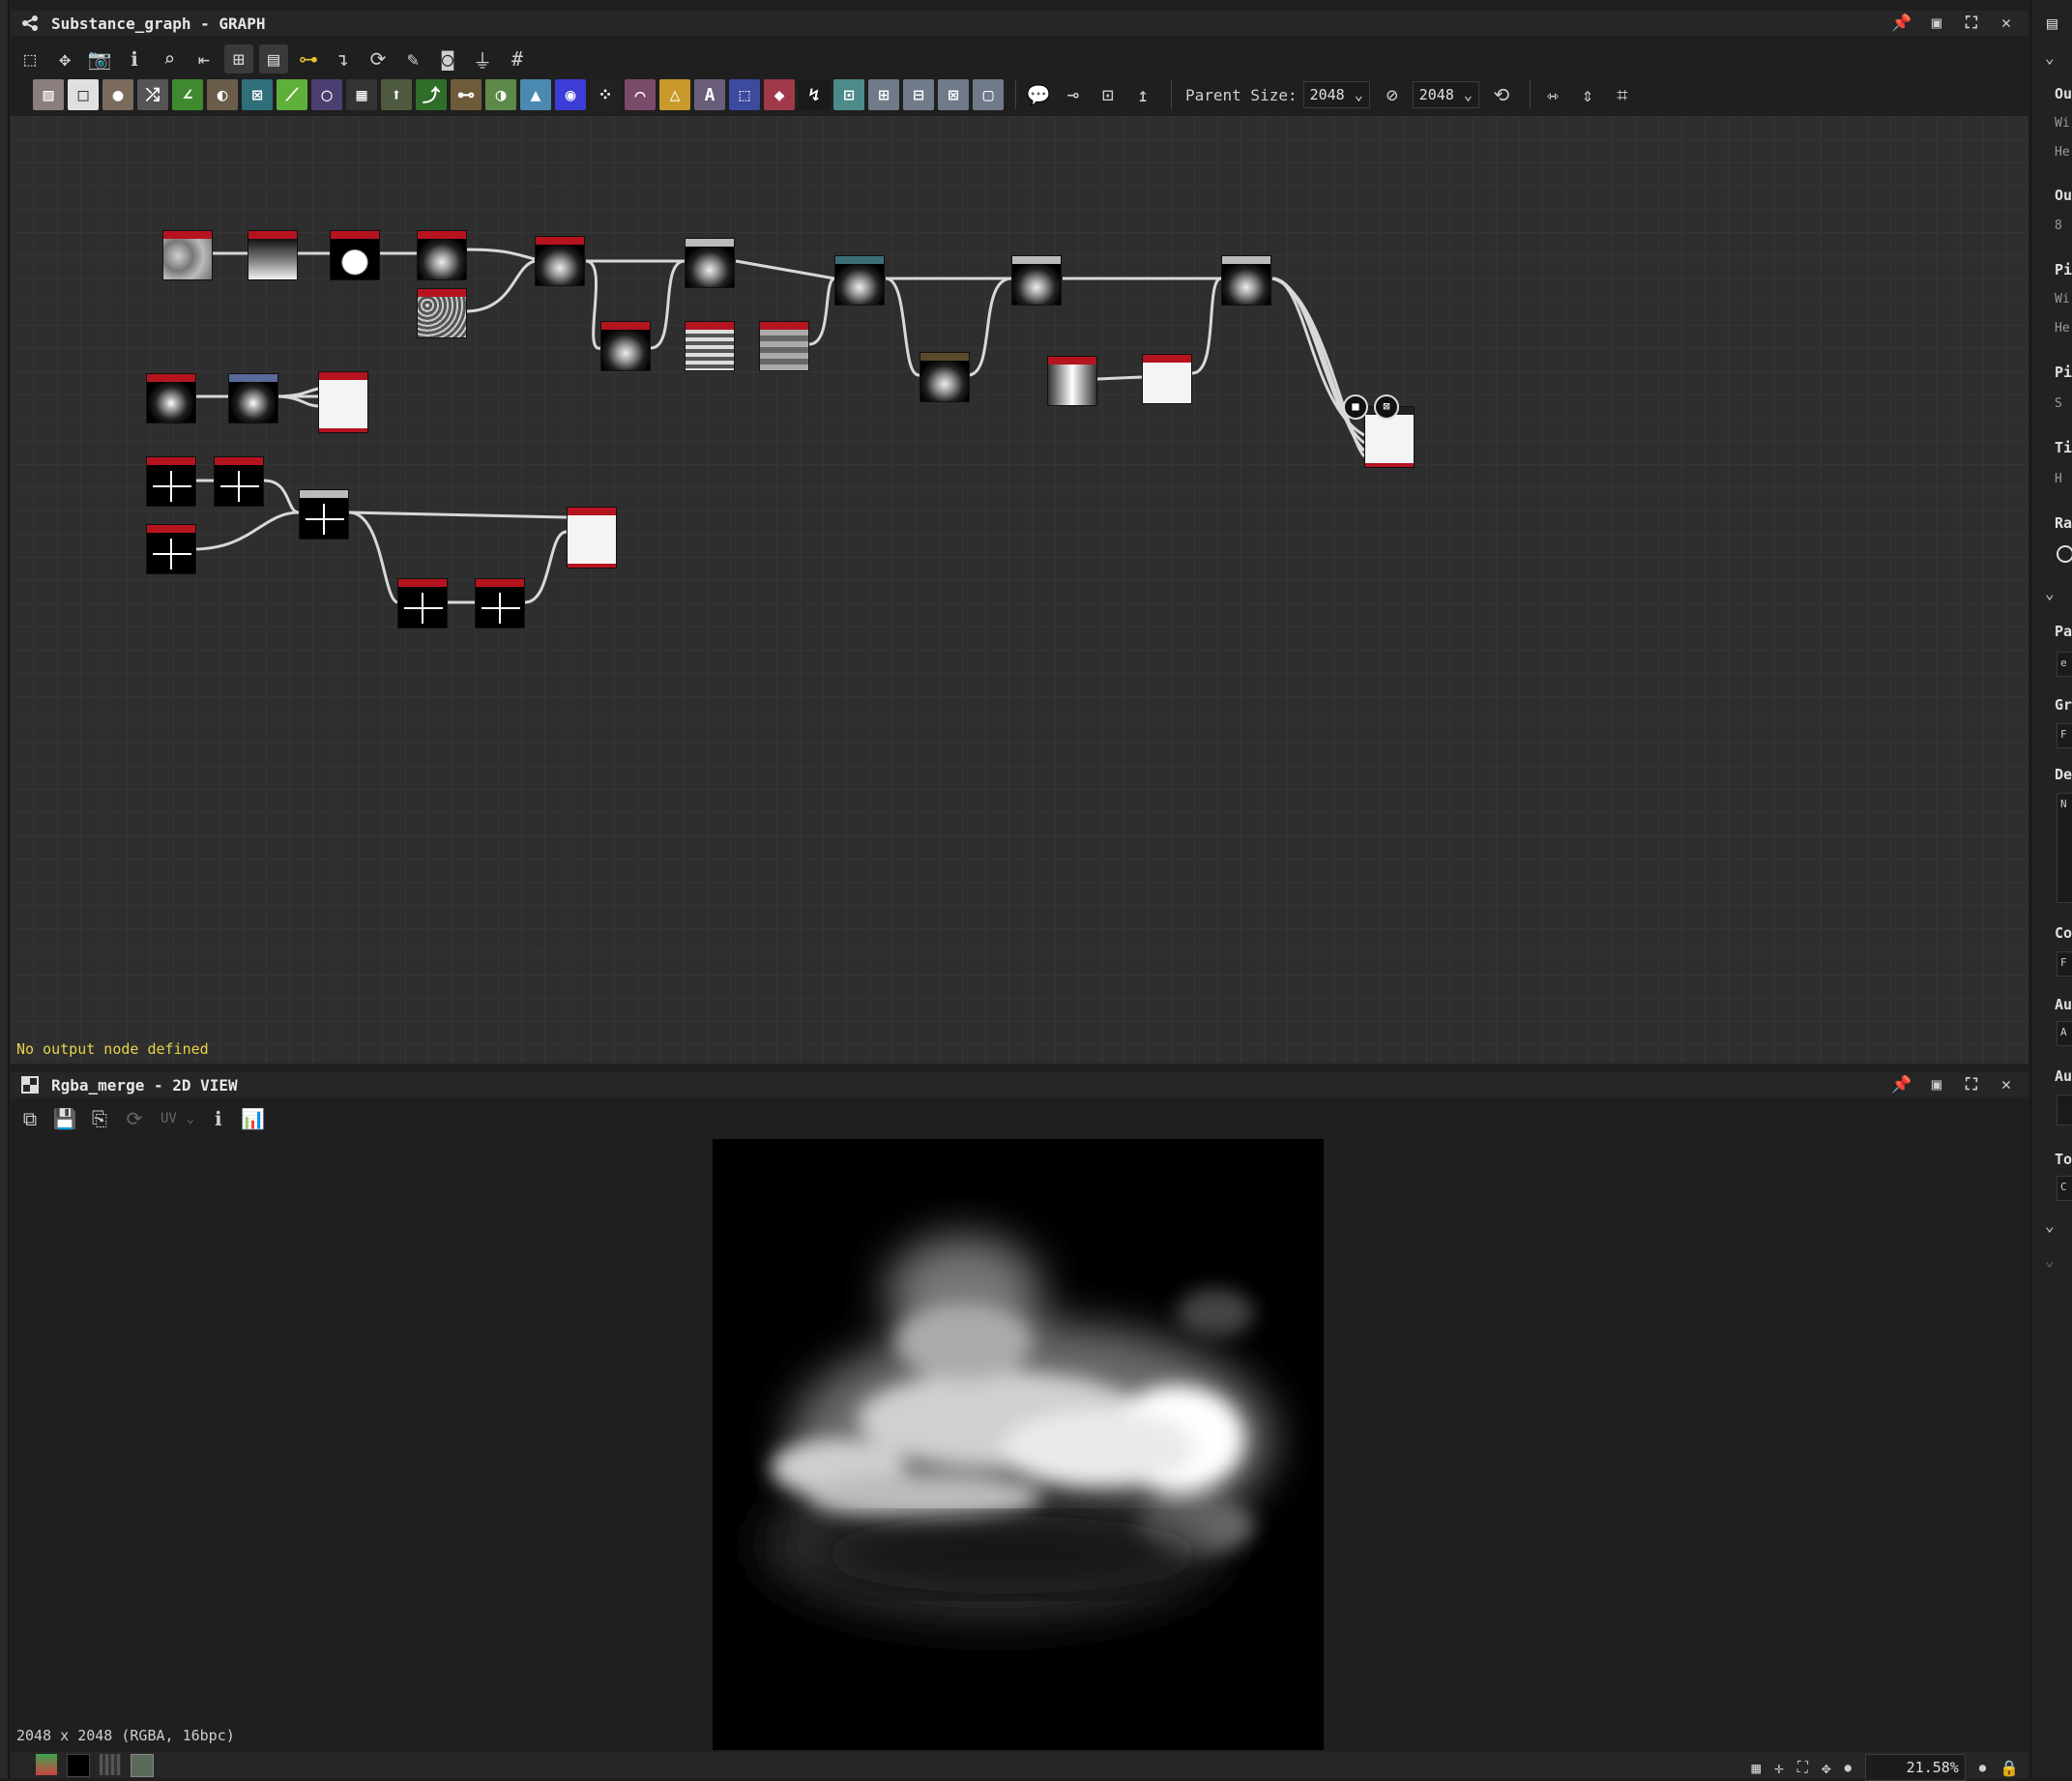 This screenshot has width=2072, height=1781. Describe the element at coordinates (1803, 1767) in the screenshot. I see `fit-icon: ⛶` at that location.